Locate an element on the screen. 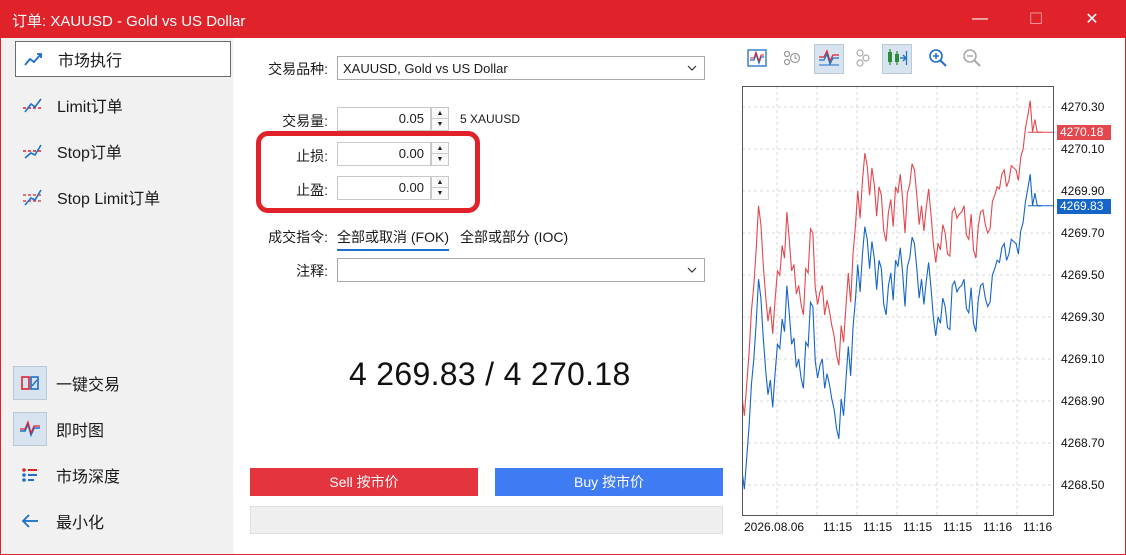 This screenshot has width=1126, height=555. close-button: ✕ is located at coordinates (1092, 19).